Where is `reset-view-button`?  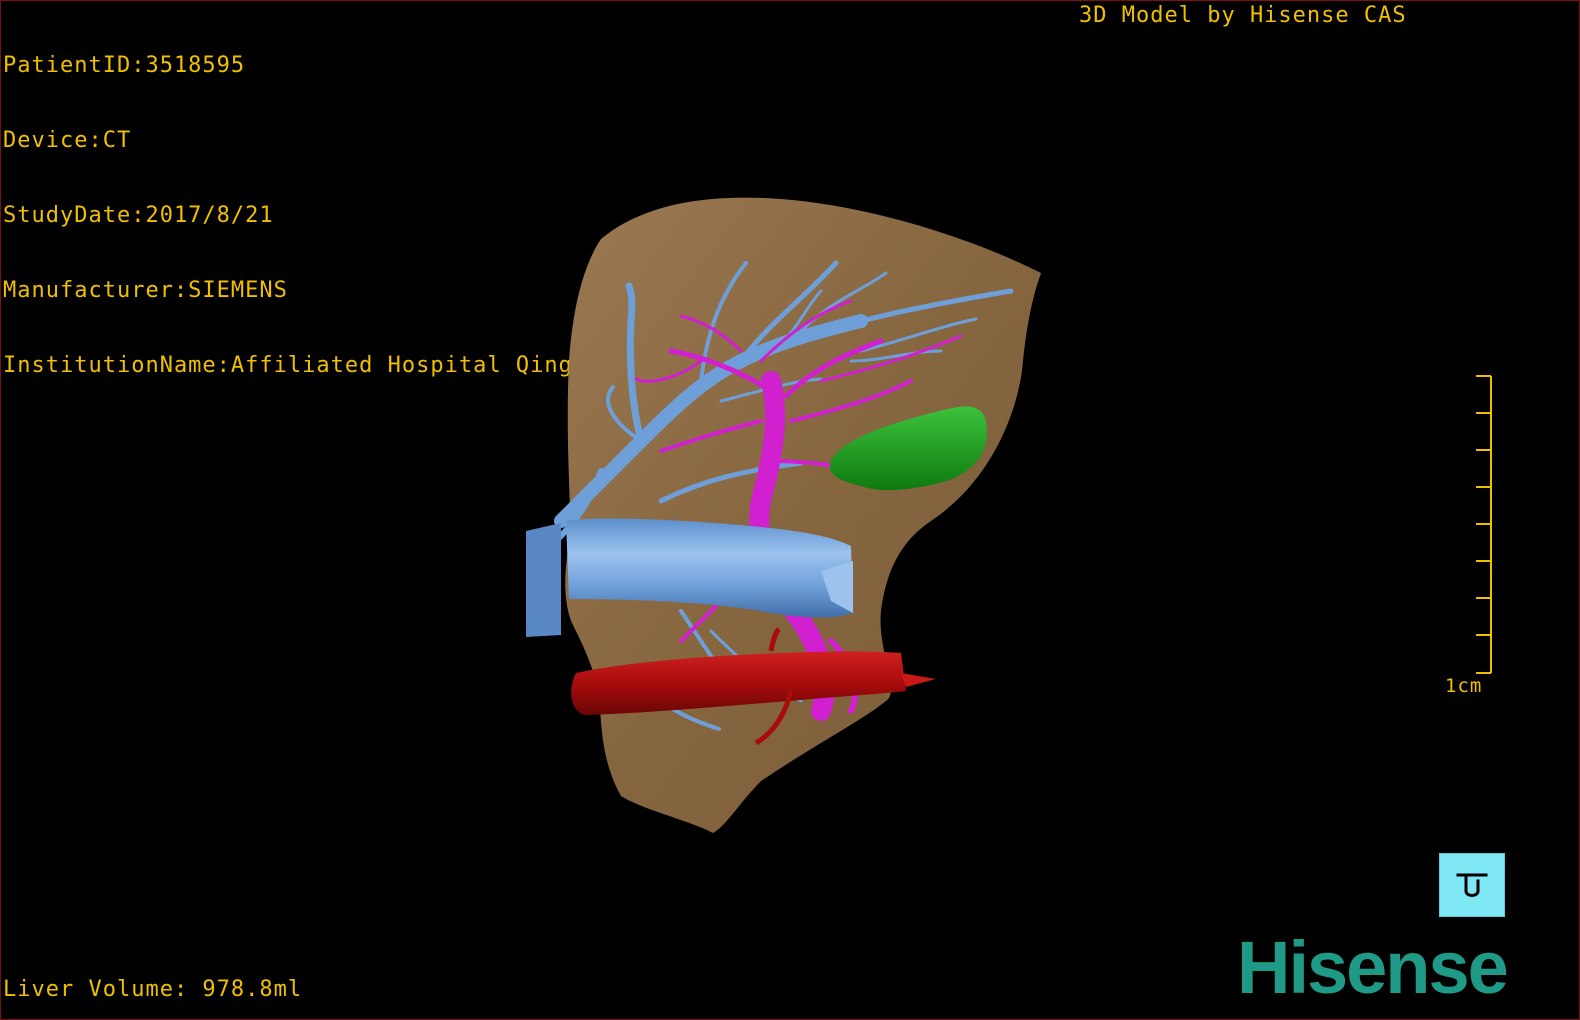 reset-view-button is located at coordinates (1472, 885).